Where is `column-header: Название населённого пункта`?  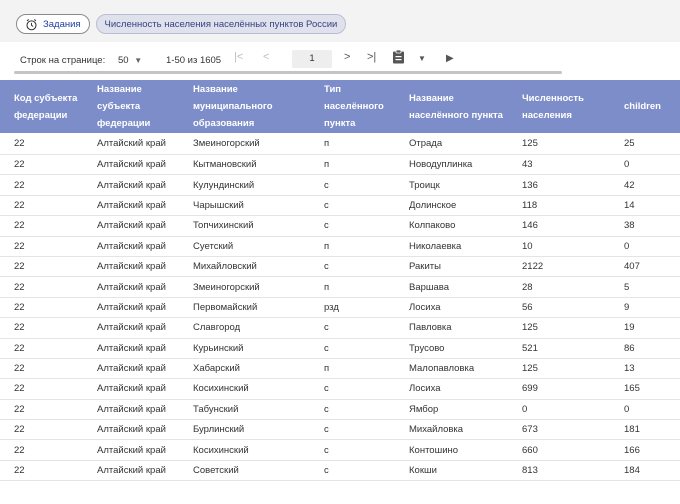 column-header: Название населённого пункта is located at coordinates (451, 106).